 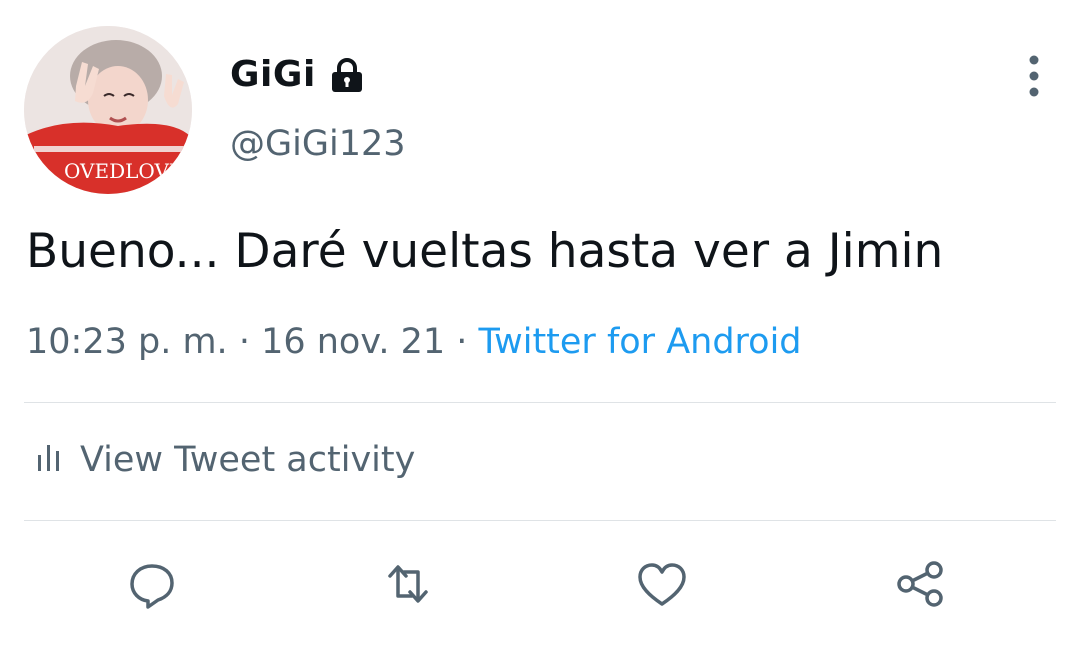 I want to click on reply-button, so click(x=152, y=584).